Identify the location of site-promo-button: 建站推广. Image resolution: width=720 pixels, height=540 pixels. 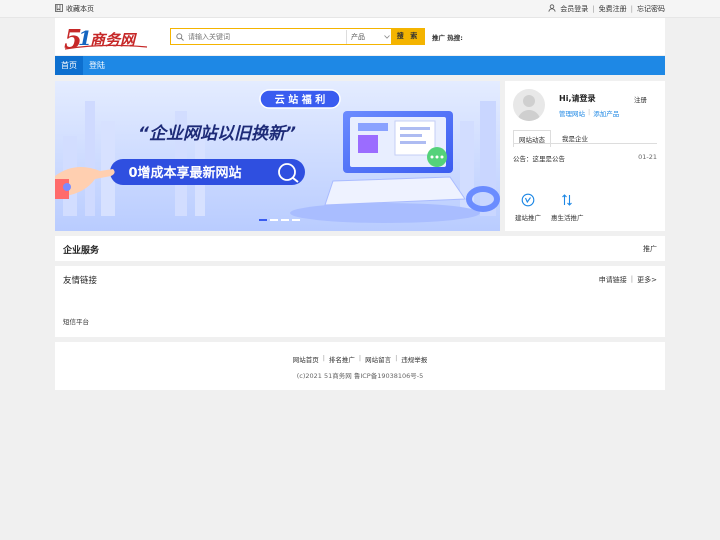
(528, 207).